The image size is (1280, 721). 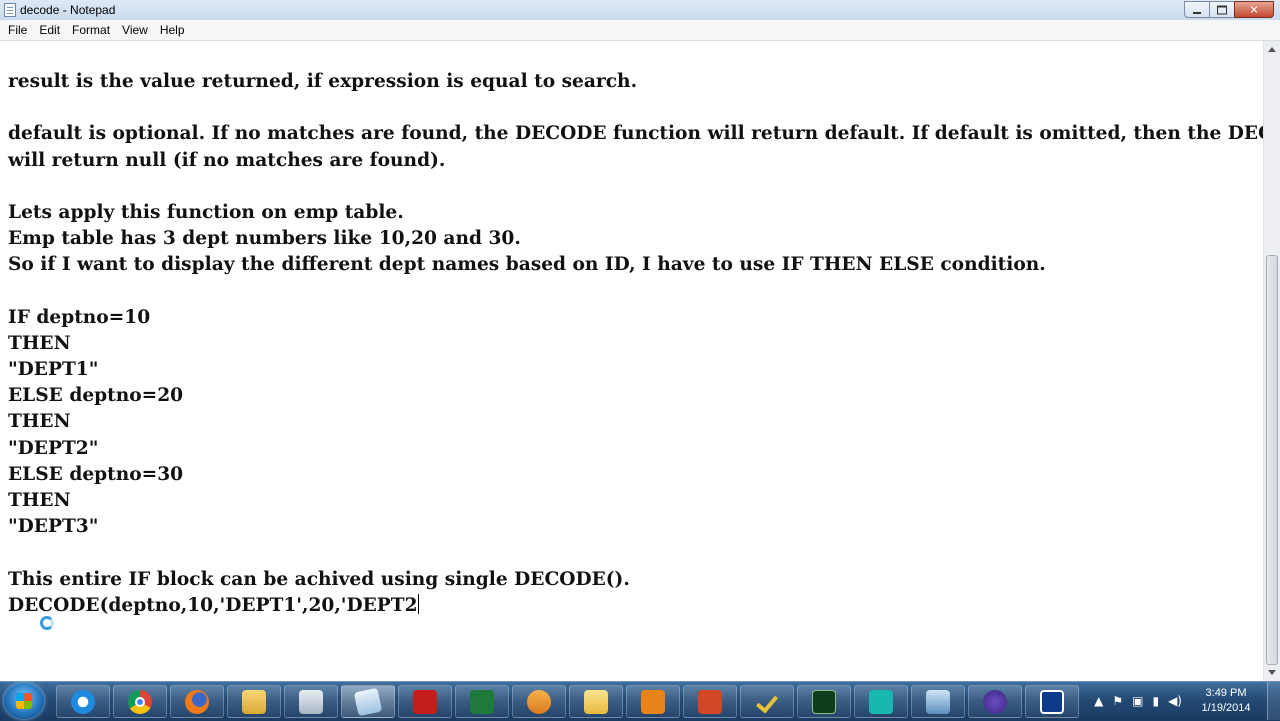 I want to click on taskbar-button-windows-explorer, so click(x=254, y=701).